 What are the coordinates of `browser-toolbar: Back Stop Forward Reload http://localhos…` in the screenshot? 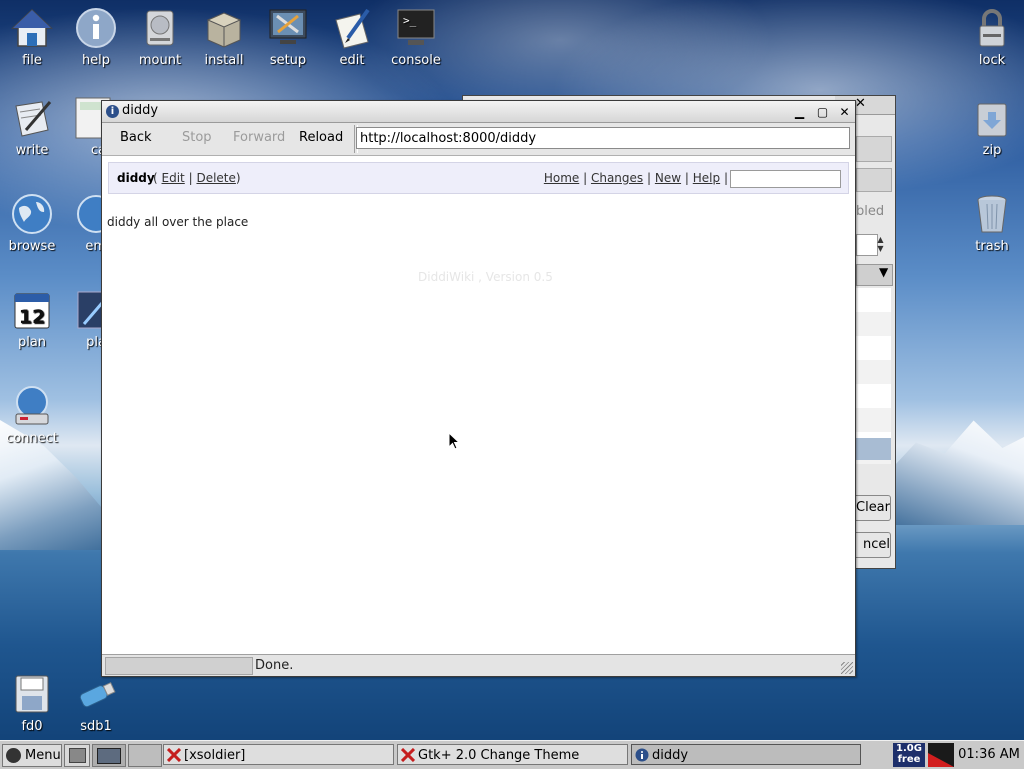 It's located at (478, 139).